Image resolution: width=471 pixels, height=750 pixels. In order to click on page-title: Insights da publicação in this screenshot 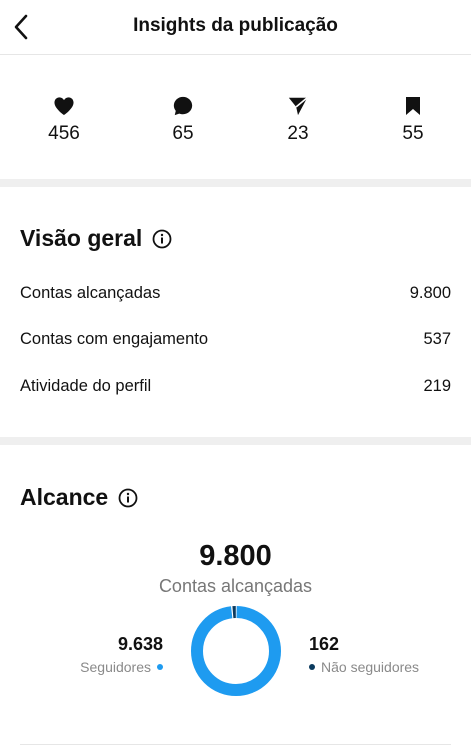, I will do `click(235, 25)`.